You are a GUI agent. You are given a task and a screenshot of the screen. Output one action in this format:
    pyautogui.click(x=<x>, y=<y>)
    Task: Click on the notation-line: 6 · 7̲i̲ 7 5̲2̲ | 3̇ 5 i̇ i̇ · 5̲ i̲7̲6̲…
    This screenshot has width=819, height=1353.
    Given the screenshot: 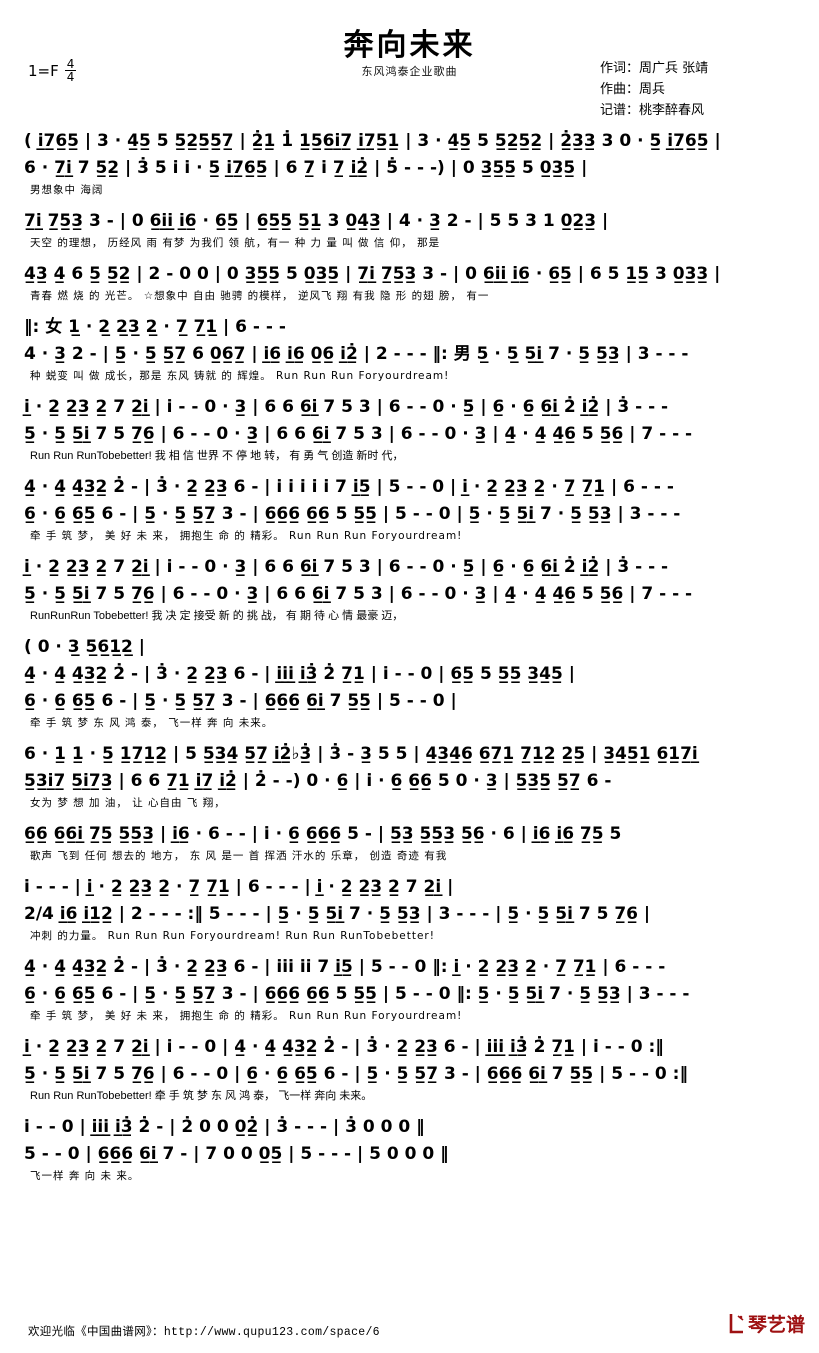 What is the action you would take?
    pyautogui.click(x=306, y=168)
    